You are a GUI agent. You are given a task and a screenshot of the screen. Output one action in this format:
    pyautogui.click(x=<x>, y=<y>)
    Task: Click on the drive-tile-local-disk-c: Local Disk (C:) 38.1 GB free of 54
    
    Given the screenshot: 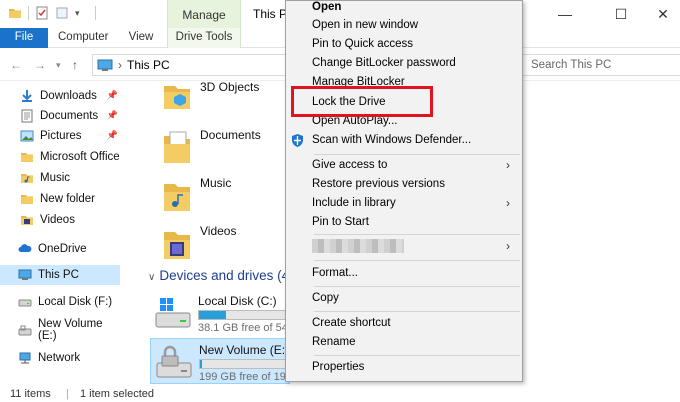 What is the action you would take?
    pyautogui.click(x=220, y=313)
    